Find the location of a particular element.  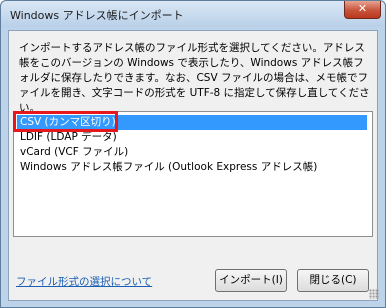

format-help-link: ファイル形式の選択について is located at coordinates (84, 281).